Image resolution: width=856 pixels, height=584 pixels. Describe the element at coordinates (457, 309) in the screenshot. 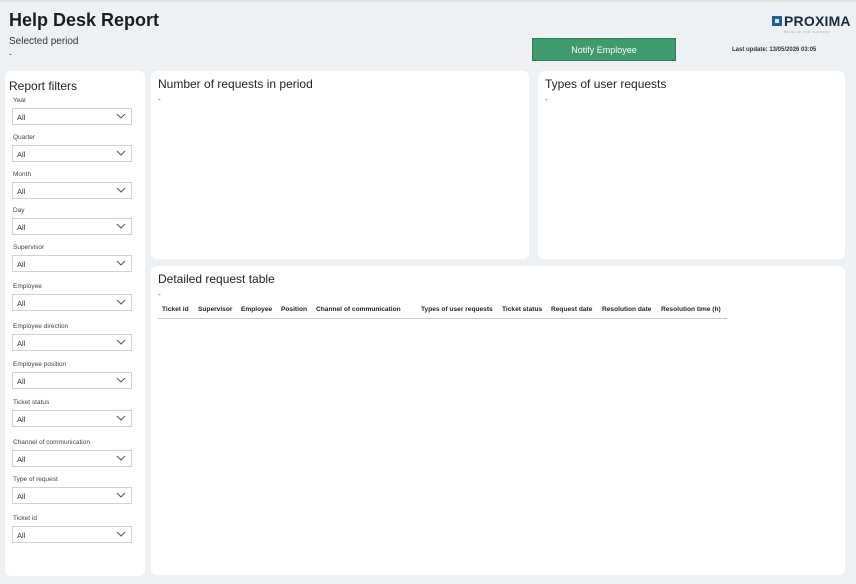

I see `column-header: Types of user requests` at that location.